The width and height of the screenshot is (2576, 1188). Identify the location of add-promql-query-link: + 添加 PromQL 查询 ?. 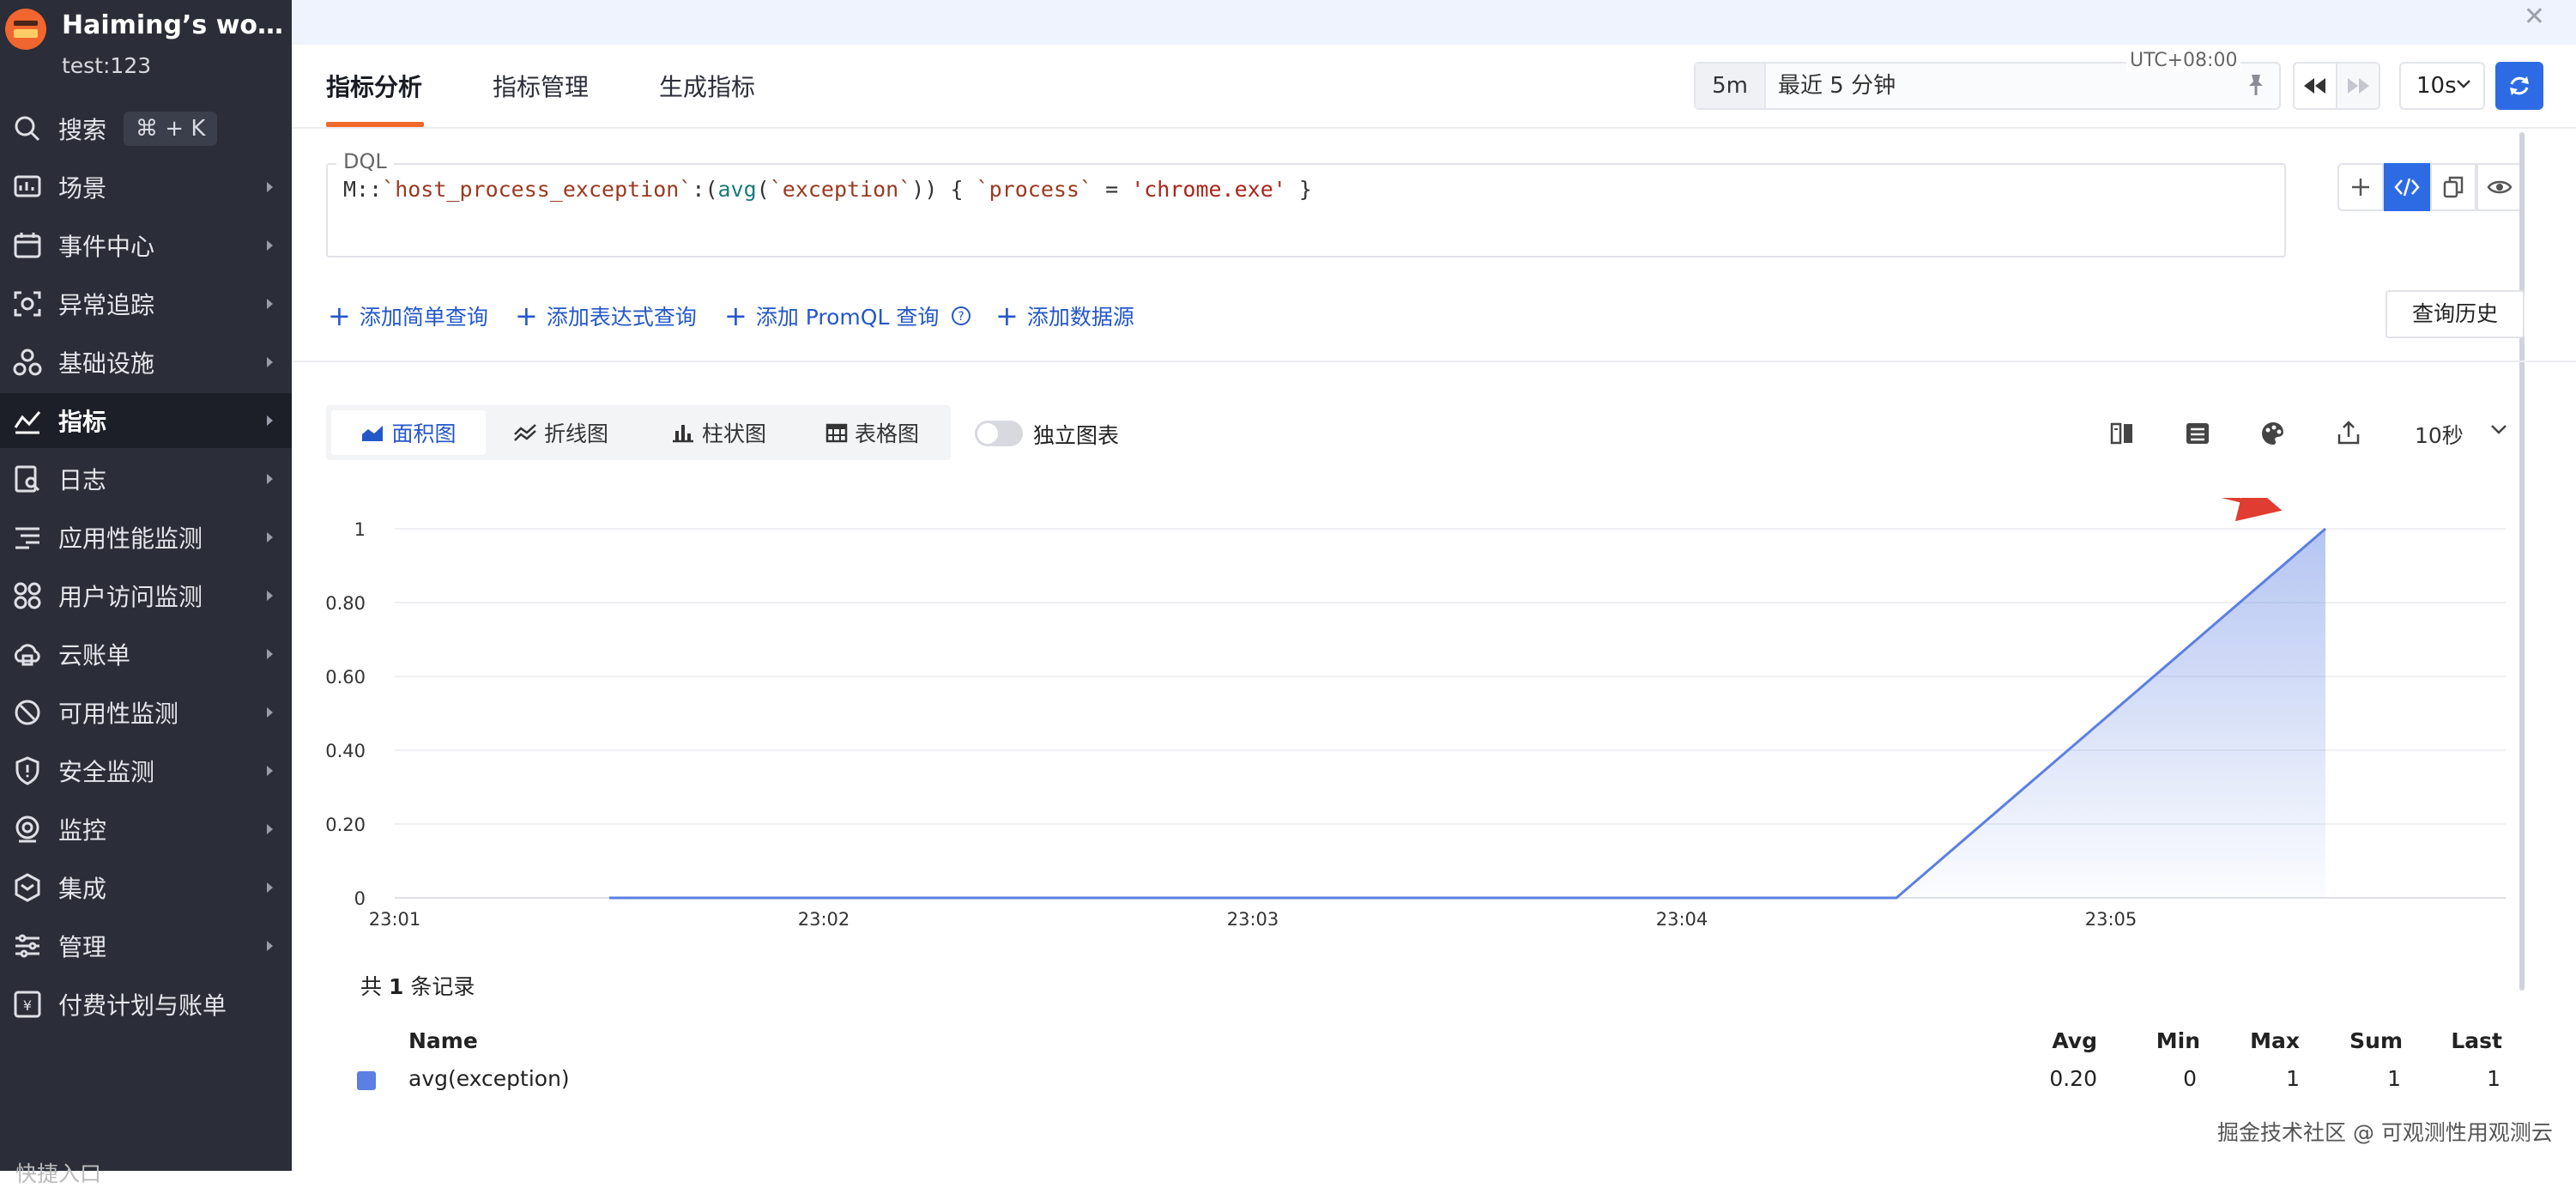
(847, 316).